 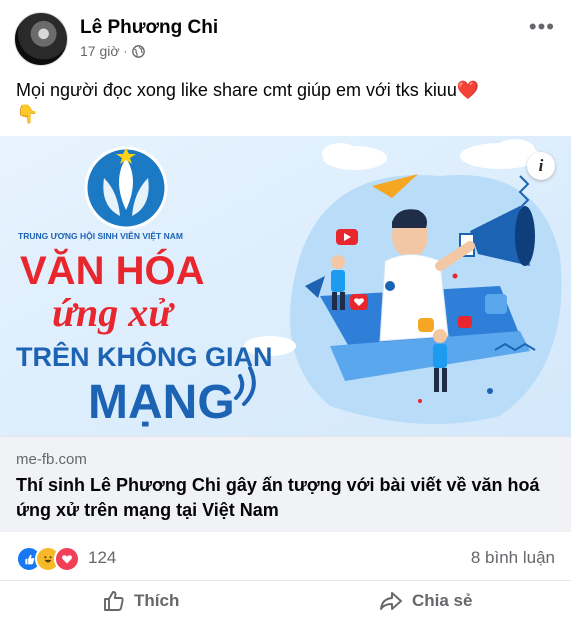 I want to click on post-time: 17 giờ, so click(x=100, y=51).